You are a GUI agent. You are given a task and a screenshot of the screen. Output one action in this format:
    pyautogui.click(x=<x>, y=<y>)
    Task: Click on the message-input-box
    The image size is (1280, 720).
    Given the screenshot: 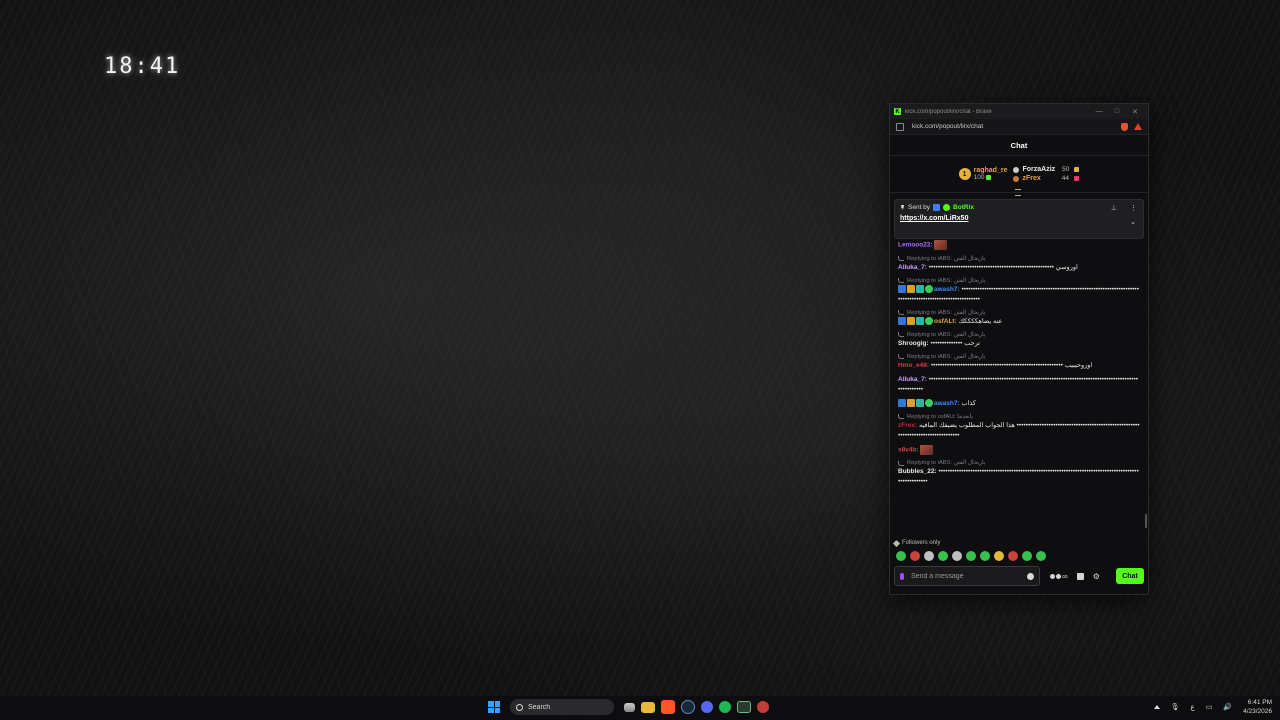 What is the action you would take?
    pyautogui.click(x=967, y=576)
    